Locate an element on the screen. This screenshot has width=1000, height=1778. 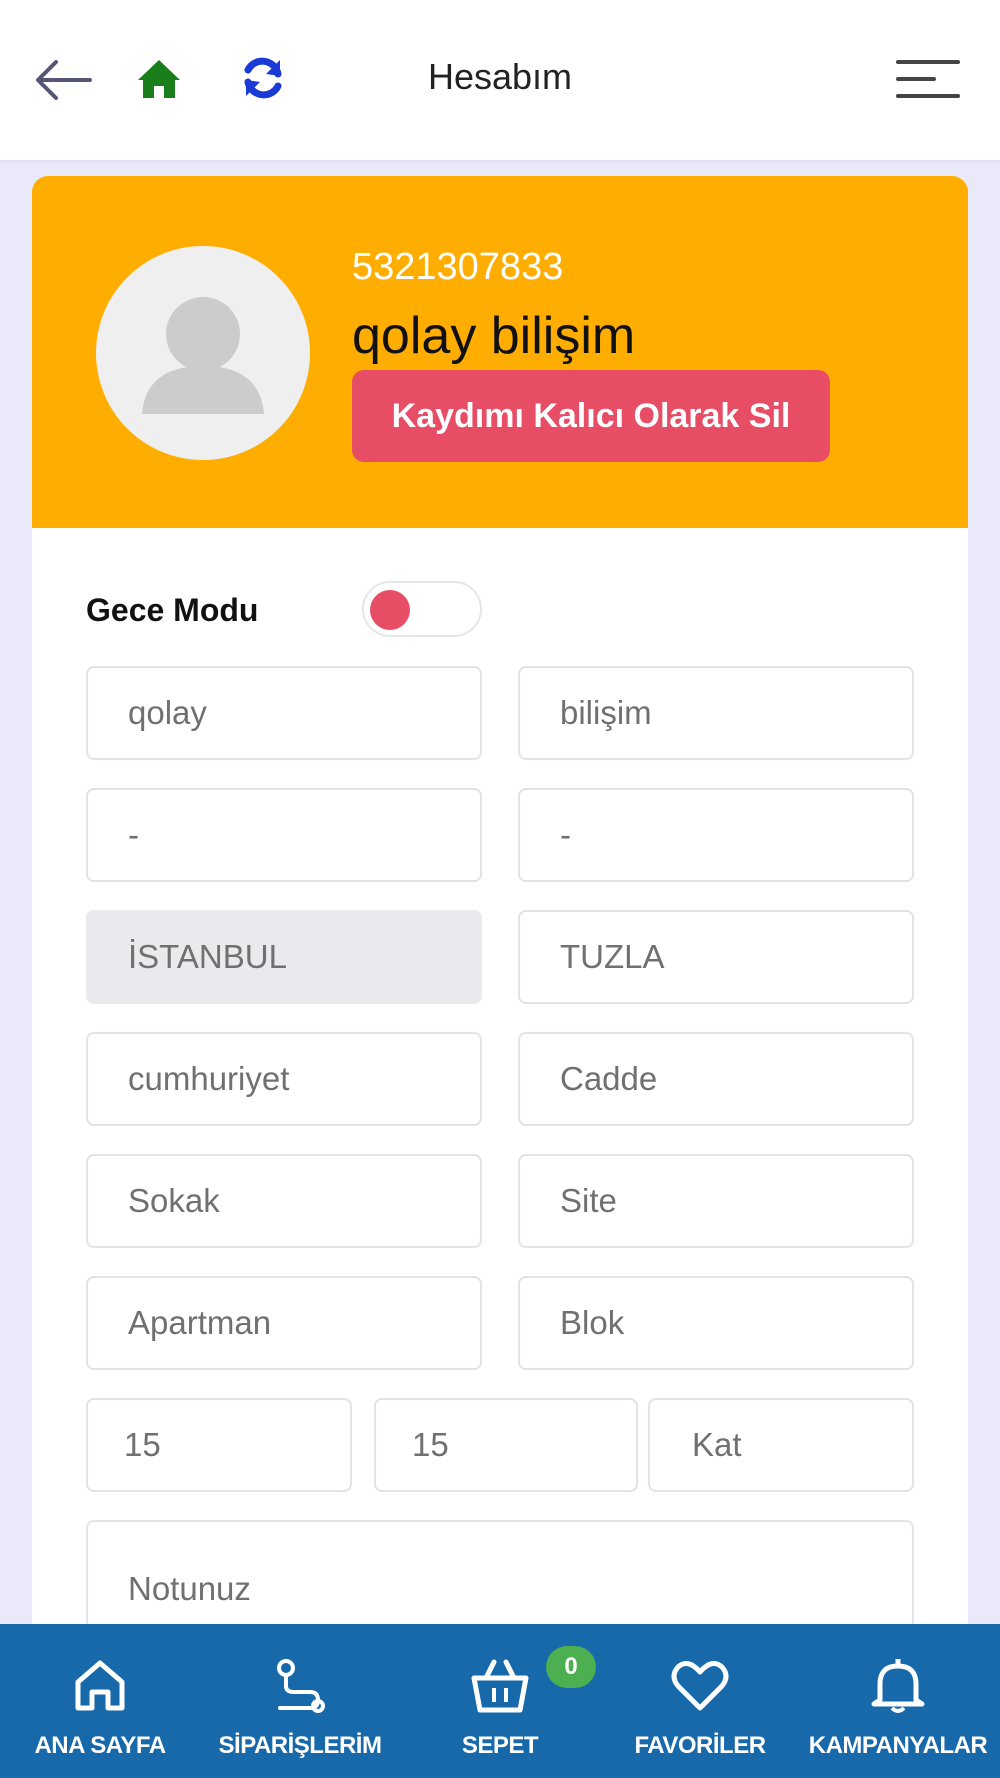
phone-number: 5321307833 is located at coordinates (458, 267).